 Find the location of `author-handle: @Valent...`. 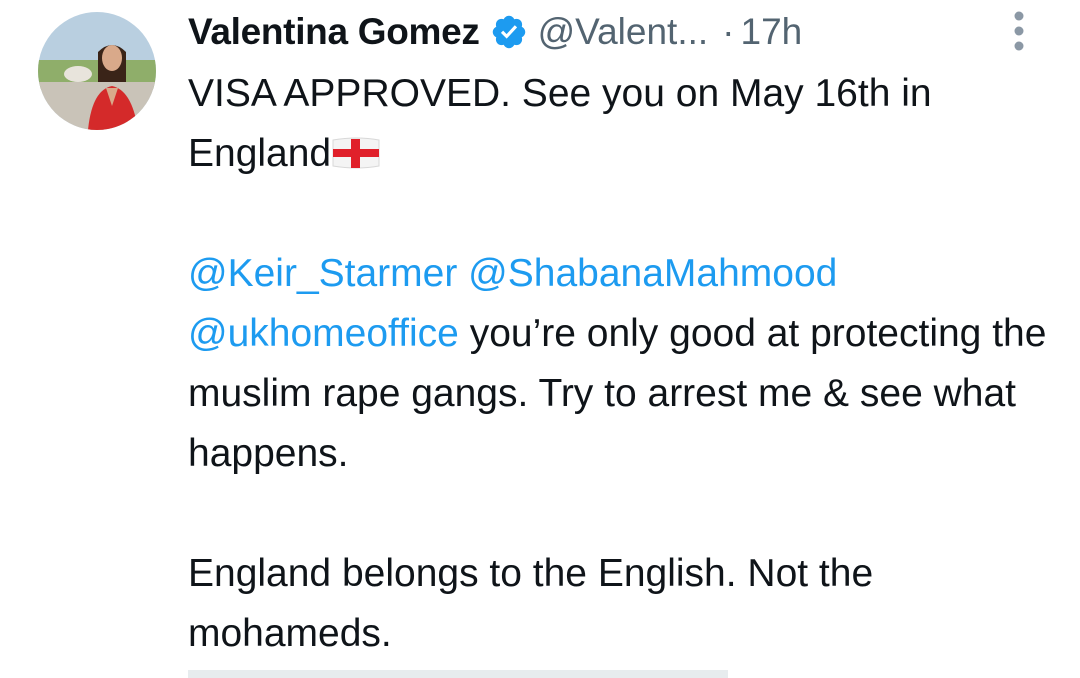

author-handle: @Valent... is located at coordinates (623, 32).